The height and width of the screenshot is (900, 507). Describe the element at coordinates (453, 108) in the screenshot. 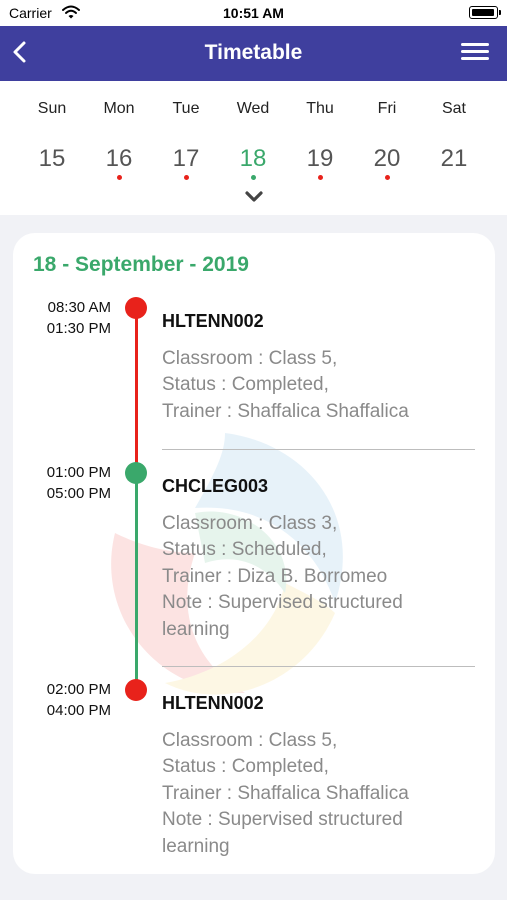

I see `day-name-label: Sat` at that location.